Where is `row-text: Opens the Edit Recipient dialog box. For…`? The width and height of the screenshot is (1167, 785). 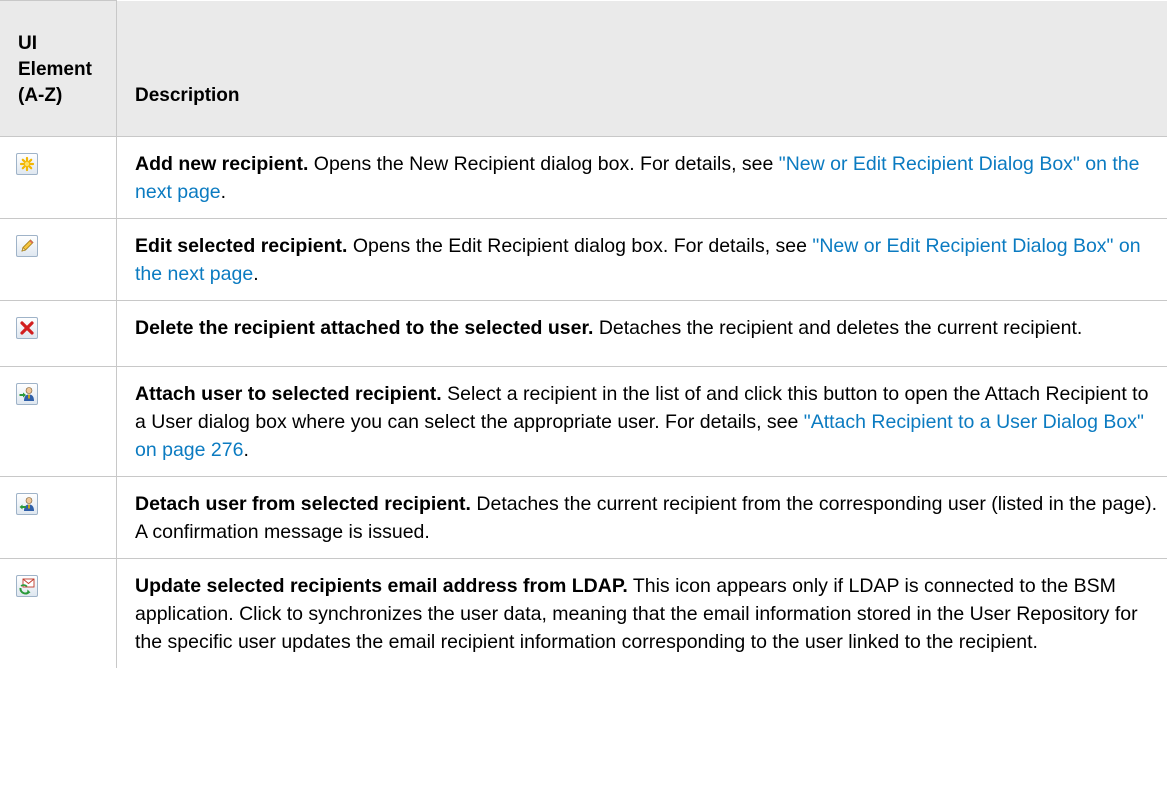 row-text: Opens the Edit Recipient dialog box. For… is located at coordinates (580, 246).